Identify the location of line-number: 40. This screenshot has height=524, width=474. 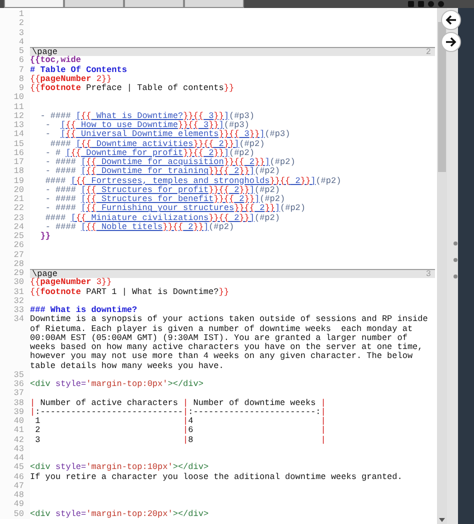
(15, 421).